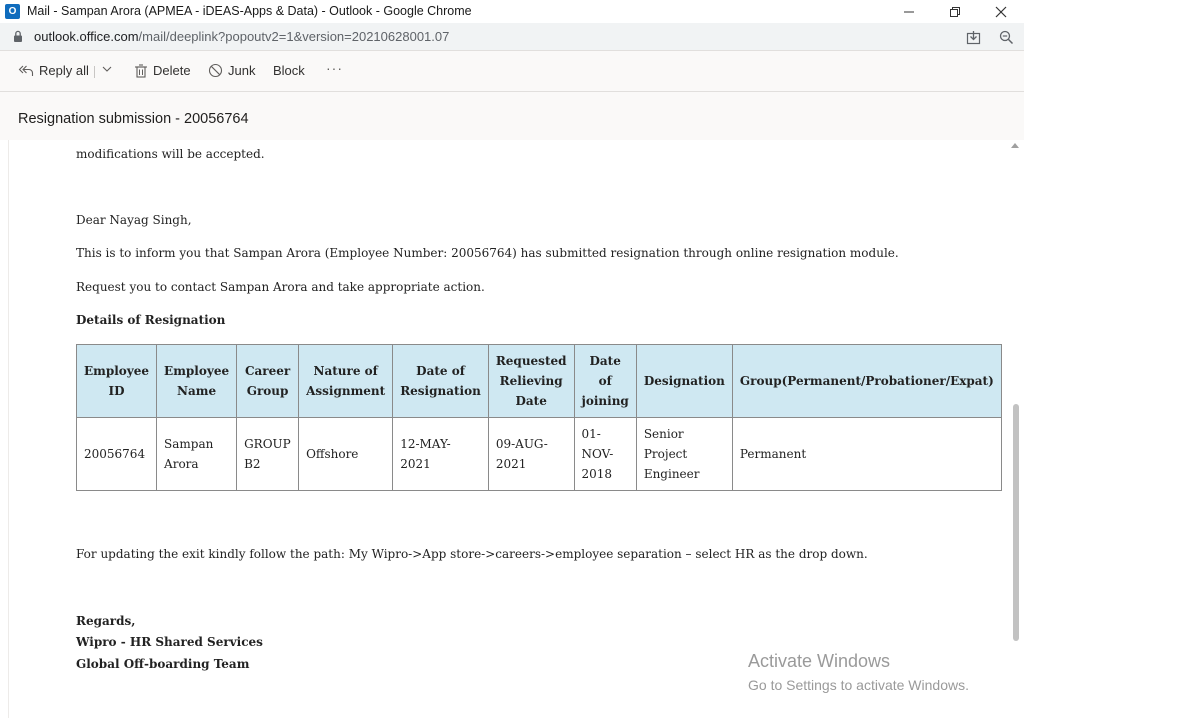 This screenshot has width=1200, height=718. I want to click on activate-windows-title: Activate Windows, so click(819, 661).